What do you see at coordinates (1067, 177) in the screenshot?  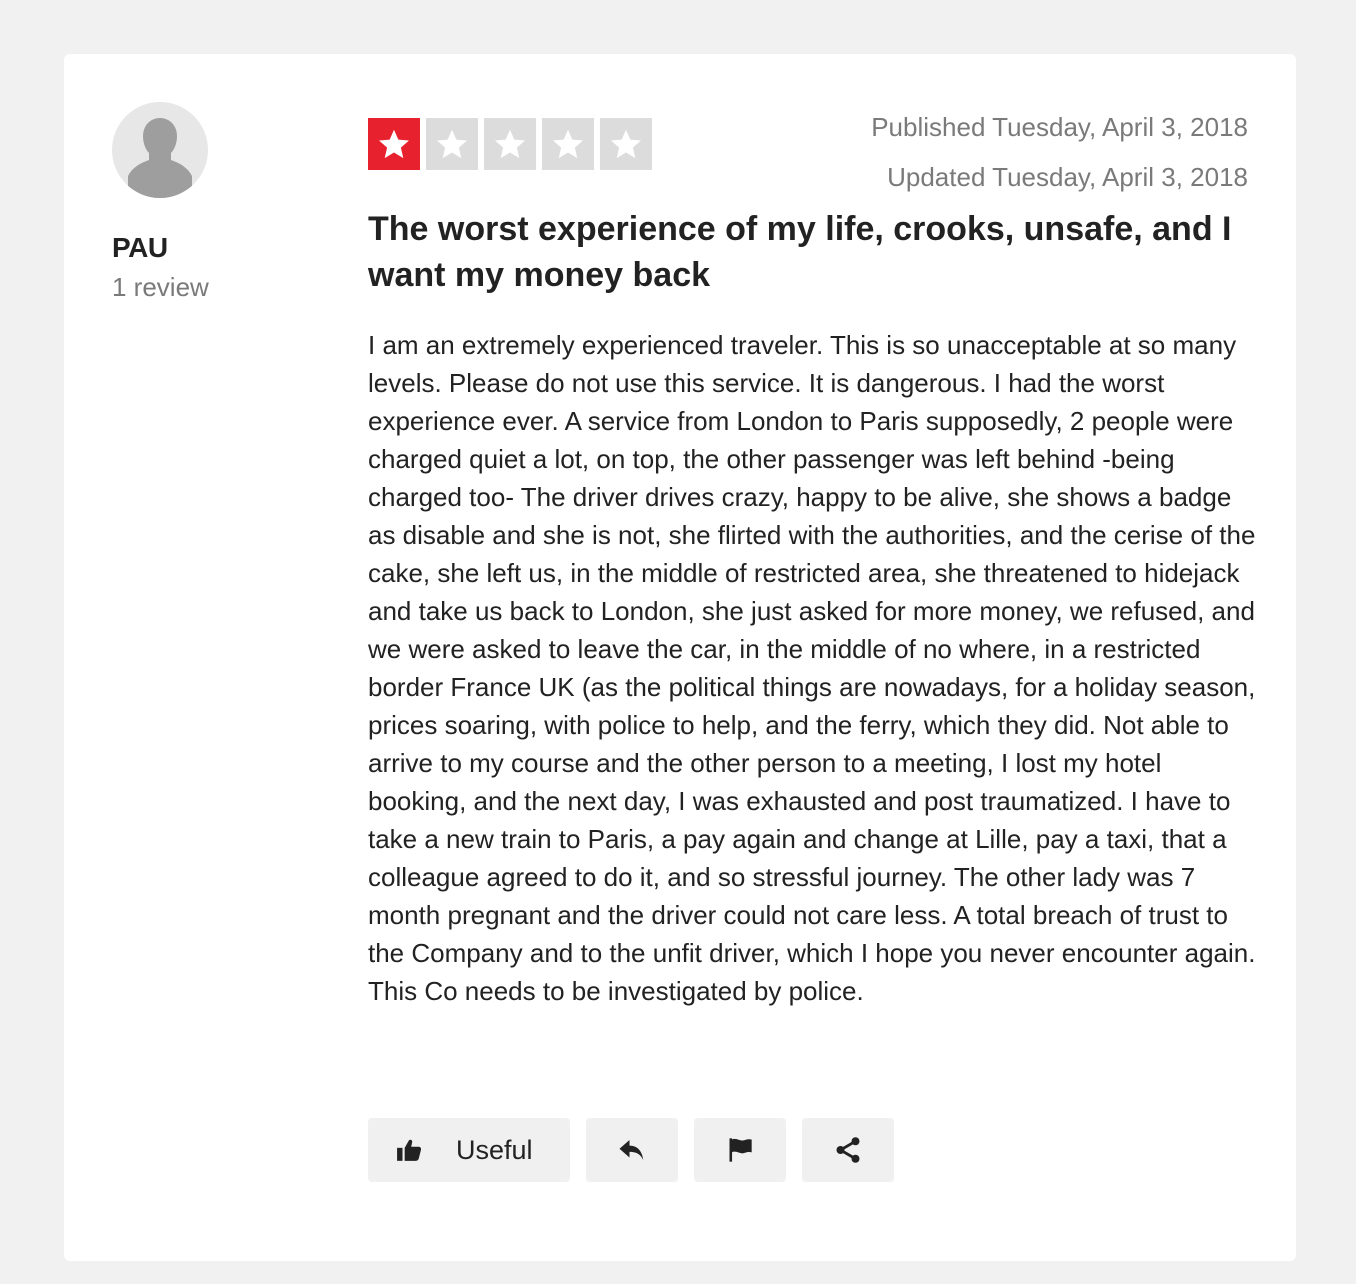 I see `updated-date: Updated Tuesday, April 3, 2018` at bounding box center [1067, 177].